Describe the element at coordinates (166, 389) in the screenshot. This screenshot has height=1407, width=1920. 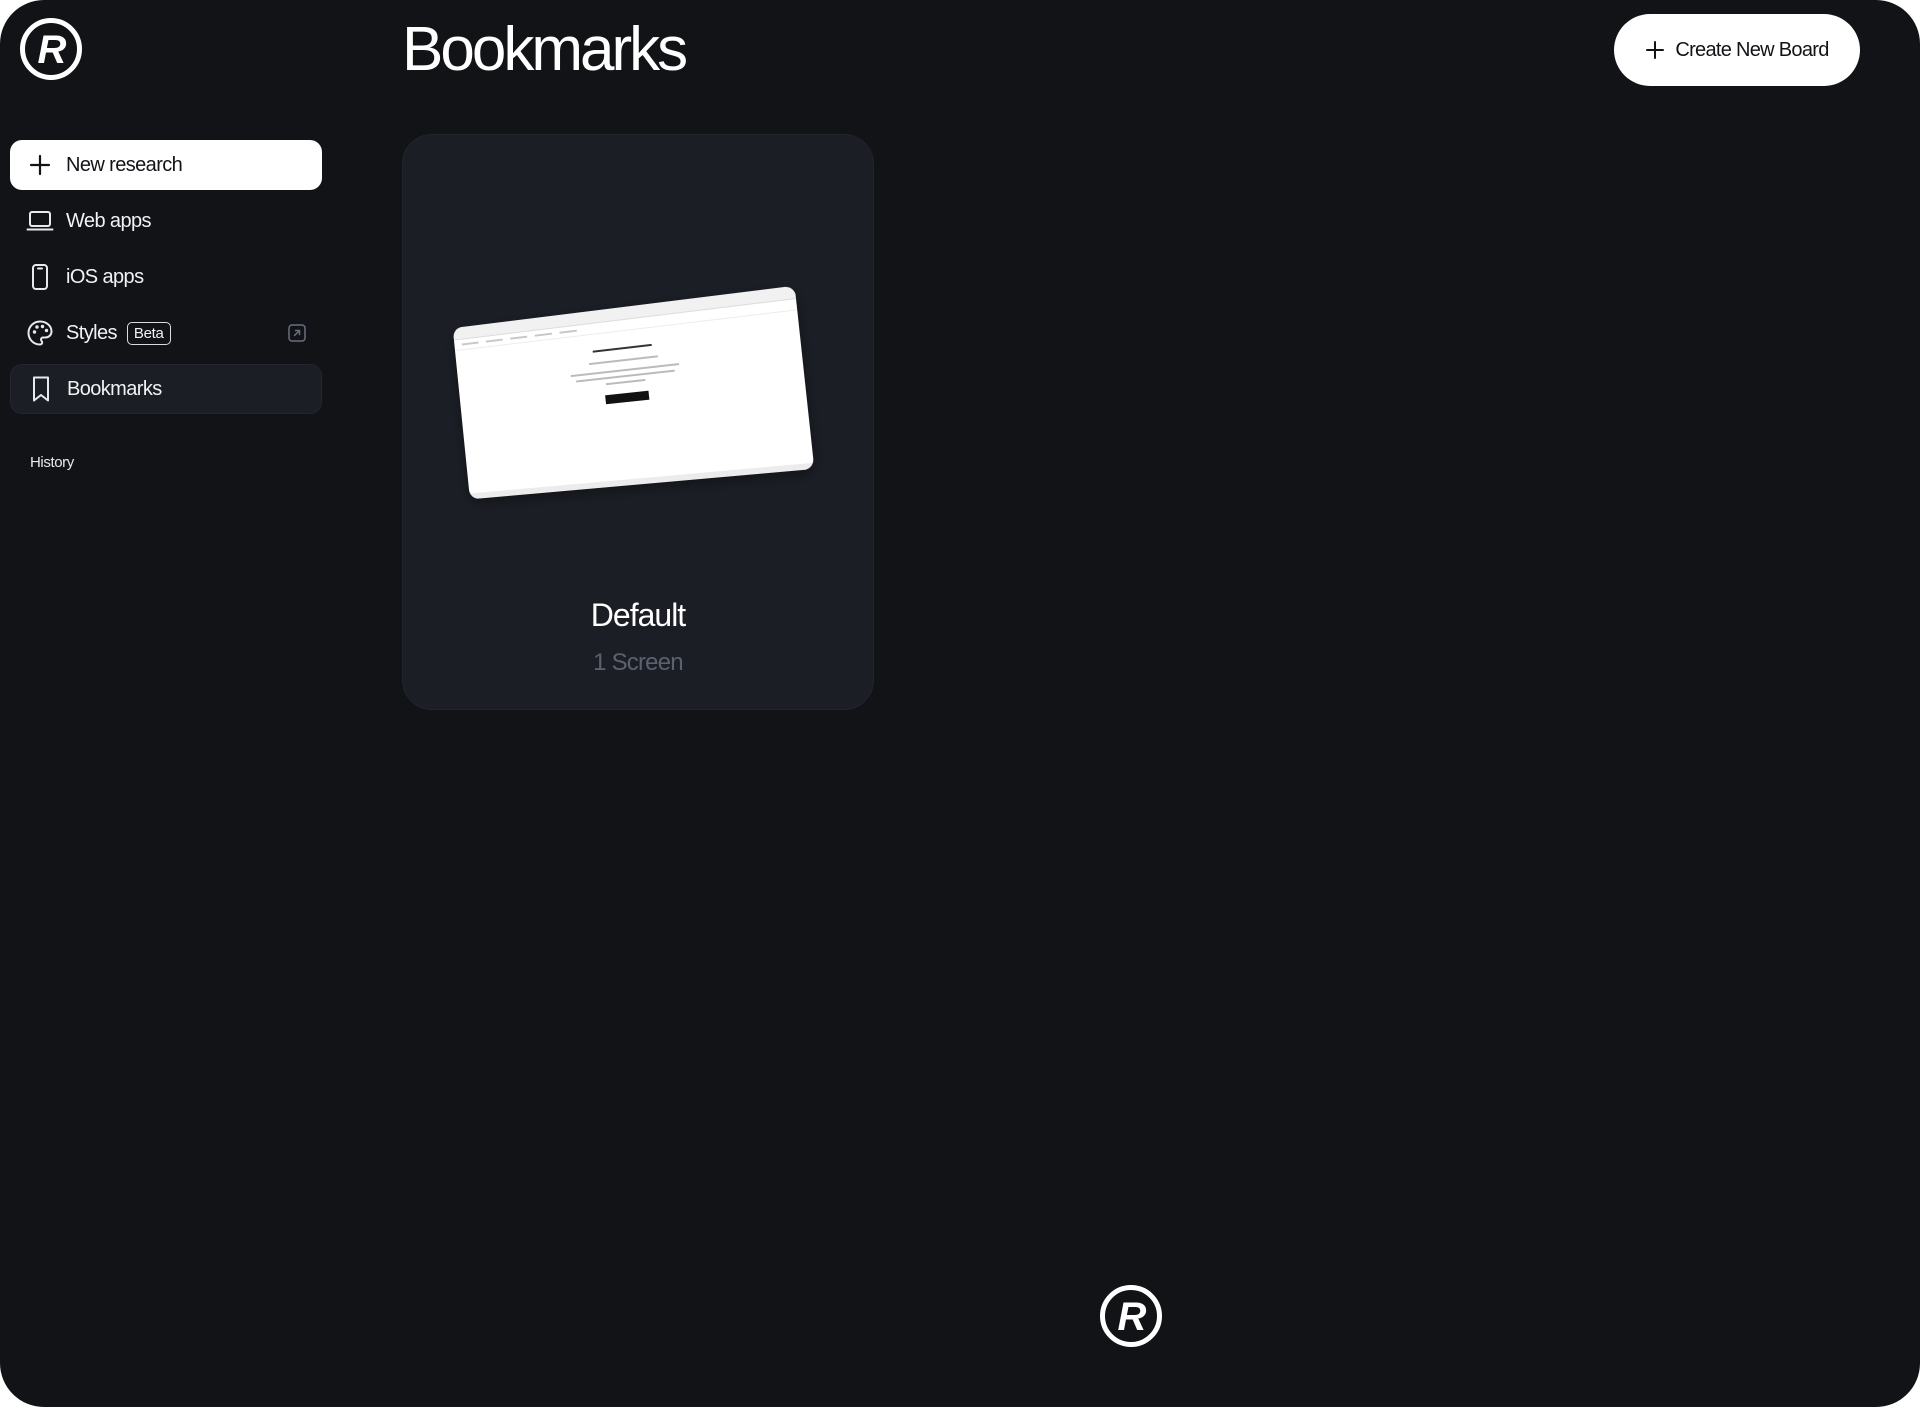
I see `sidebar-item-bookmarks: Bookmarks` at that location.